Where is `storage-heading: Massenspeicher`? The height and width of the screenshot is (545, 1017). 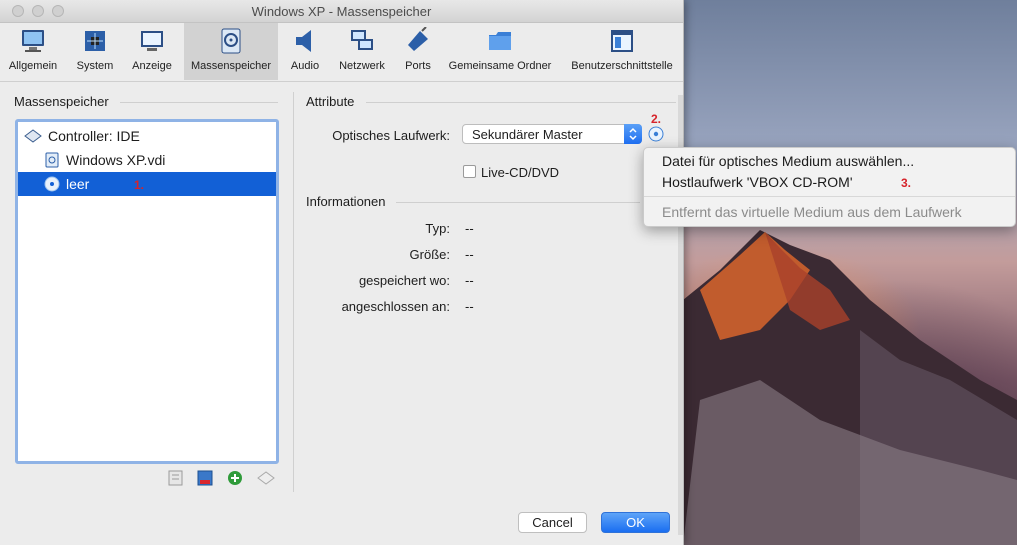 storage-heading: Massenspeicher is located at coordinates (61, 101).